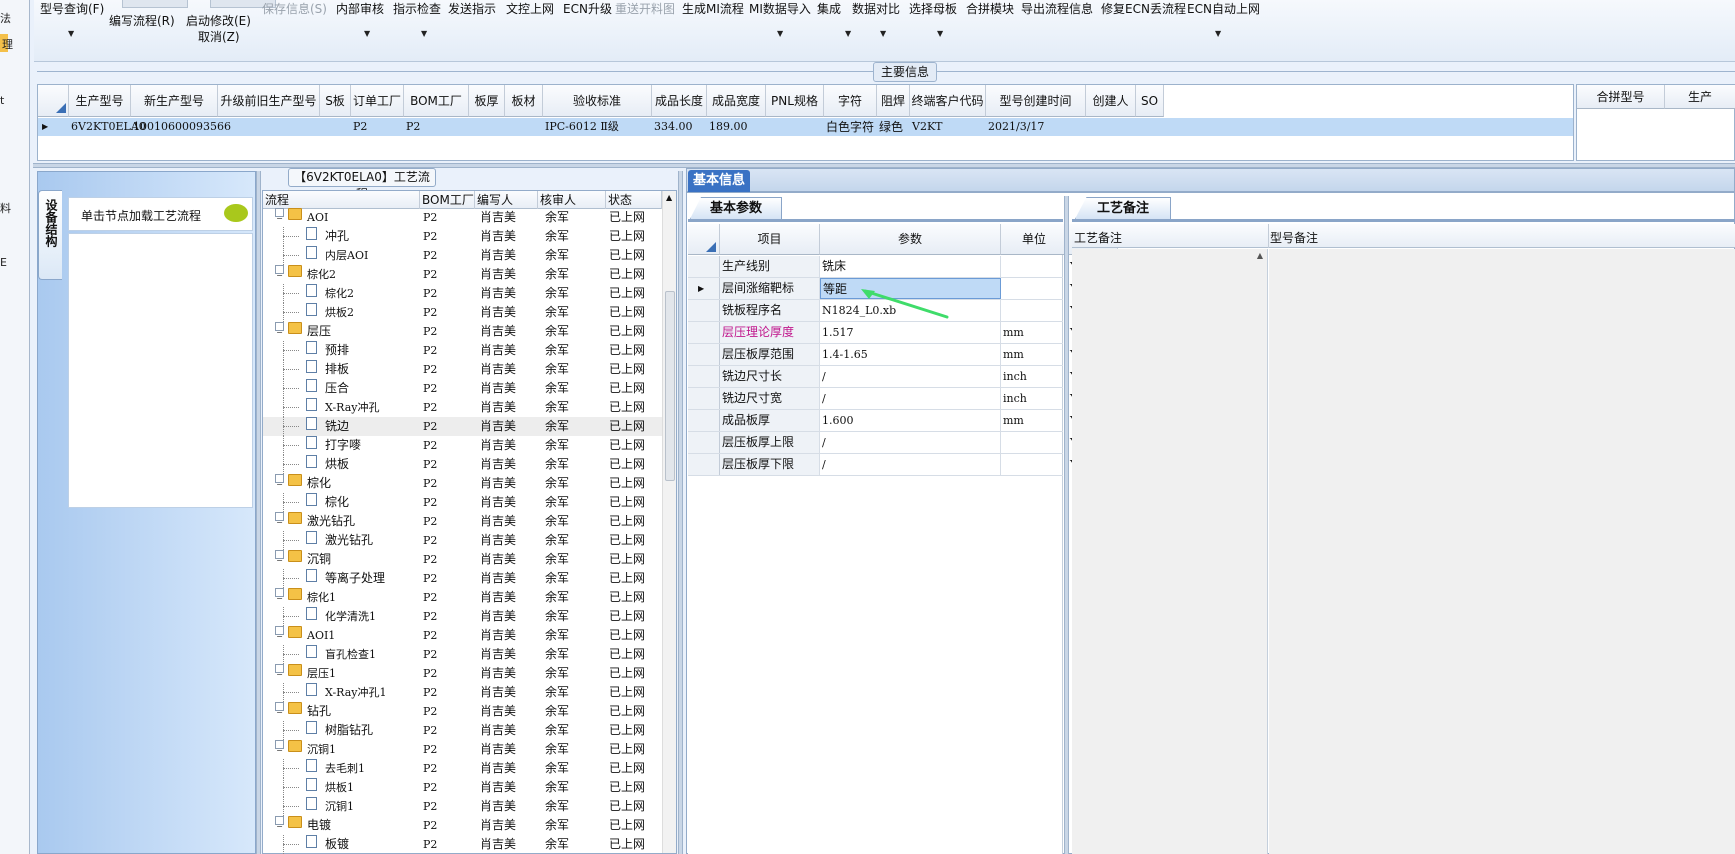 This screenshot has width=1735, height=854. What do you see at coordinates (15, 18) in the screenshot?
I see `left-nav-item: 法` at bounding box center [15, 18].